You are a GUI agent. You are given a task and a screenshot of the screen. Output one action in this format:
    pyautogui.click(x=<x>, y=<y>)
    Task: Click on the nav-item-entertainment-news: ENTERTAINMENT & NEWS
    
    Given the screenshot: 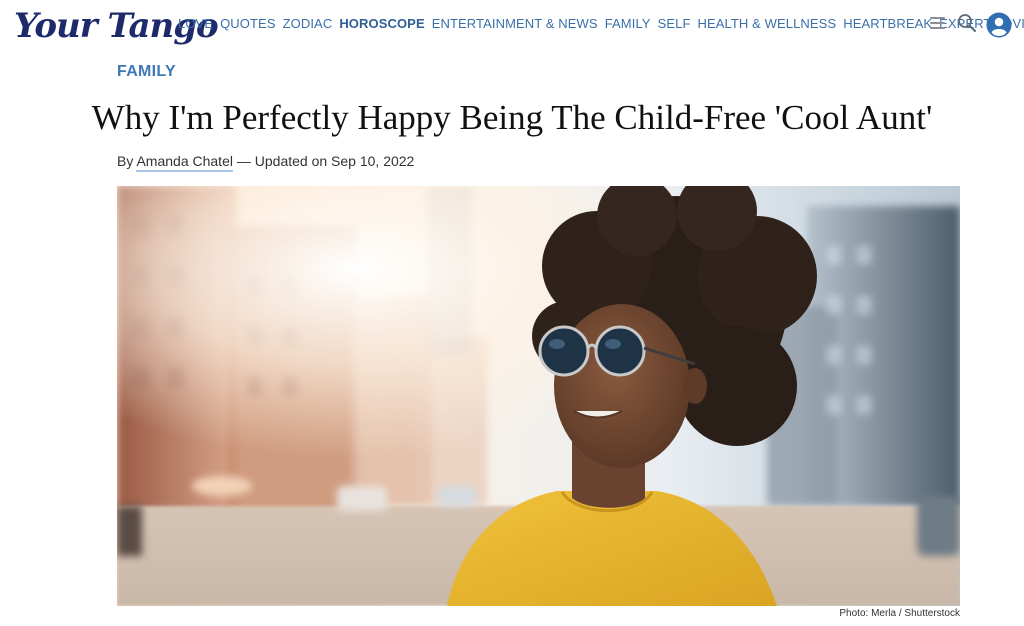 What is the action you would take?
    pyautogui.click(x=515, y=24)
    